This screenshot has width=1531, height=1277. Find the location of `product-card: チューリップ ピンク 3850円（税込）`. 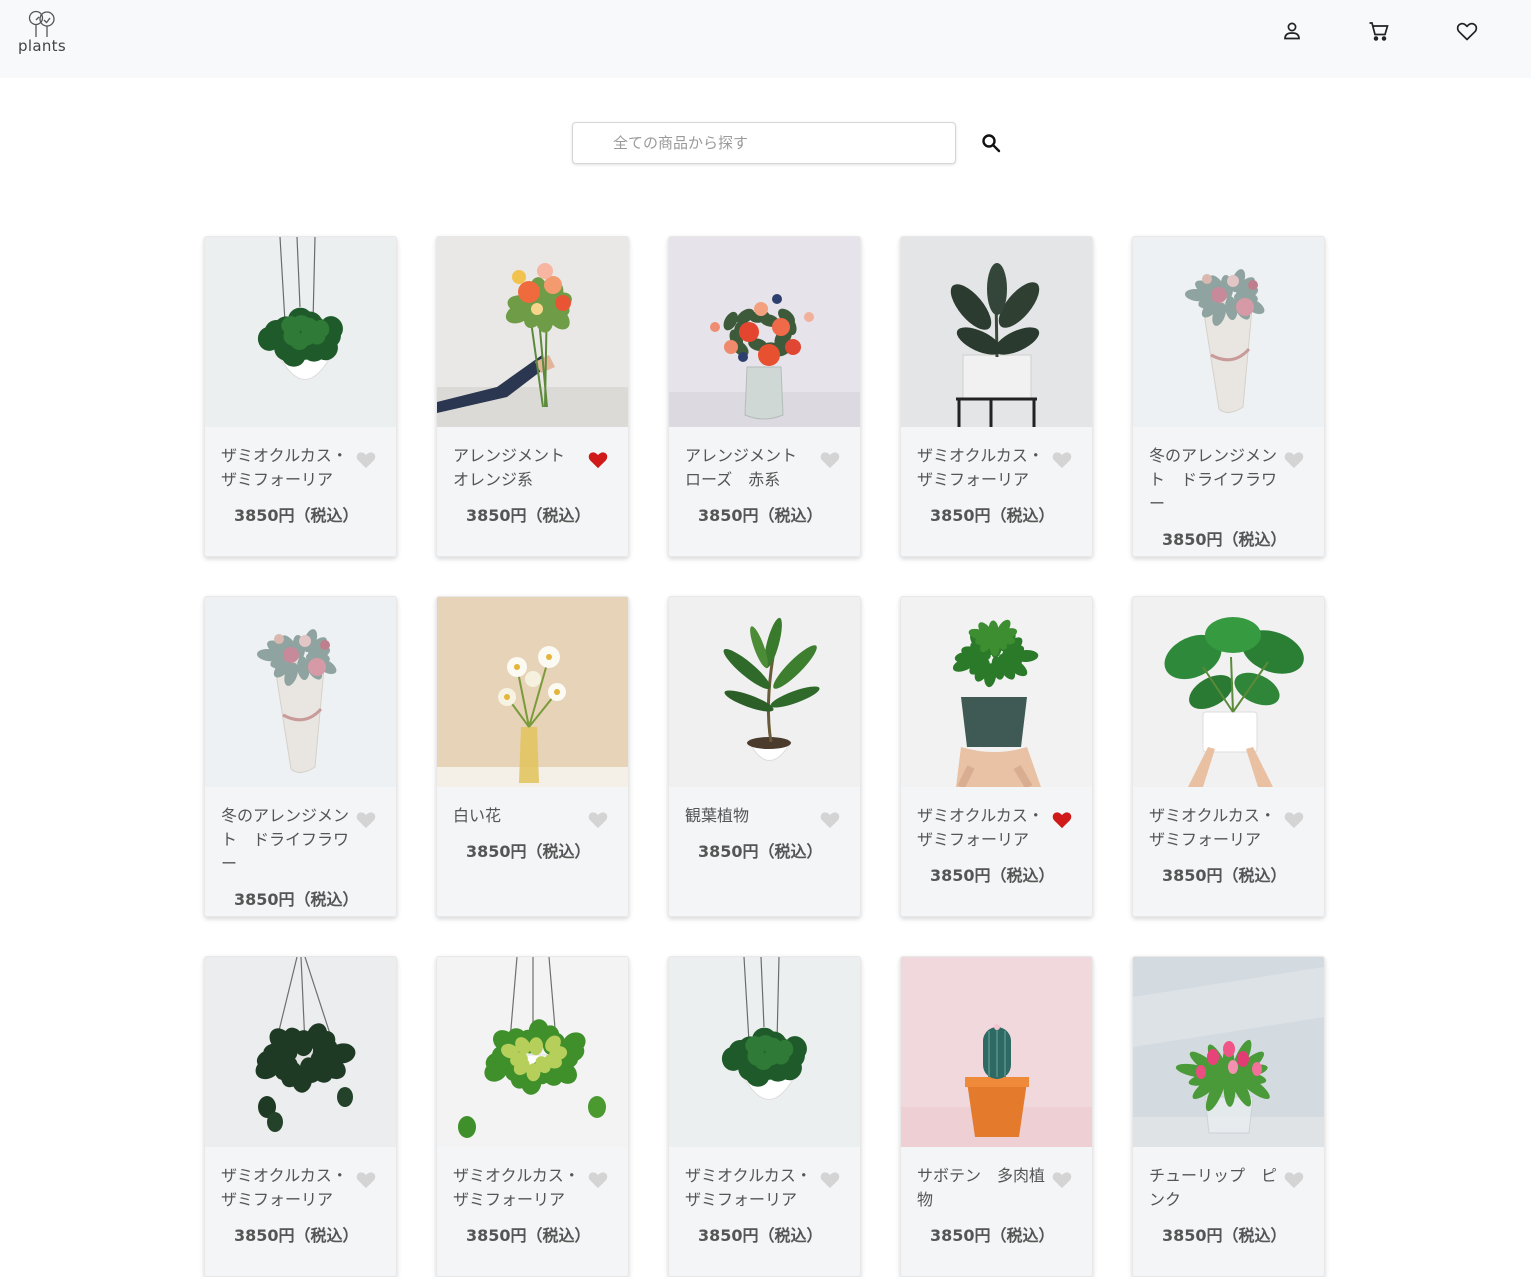

product-card: チューリップ ピンク 3850円（税込） is located at coordinates (1228, 1116).